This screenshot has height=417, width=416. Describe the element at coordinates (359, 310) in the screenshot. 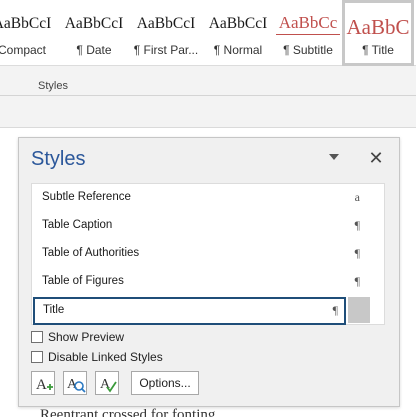

I see `scrollbar-thumb` at that location.